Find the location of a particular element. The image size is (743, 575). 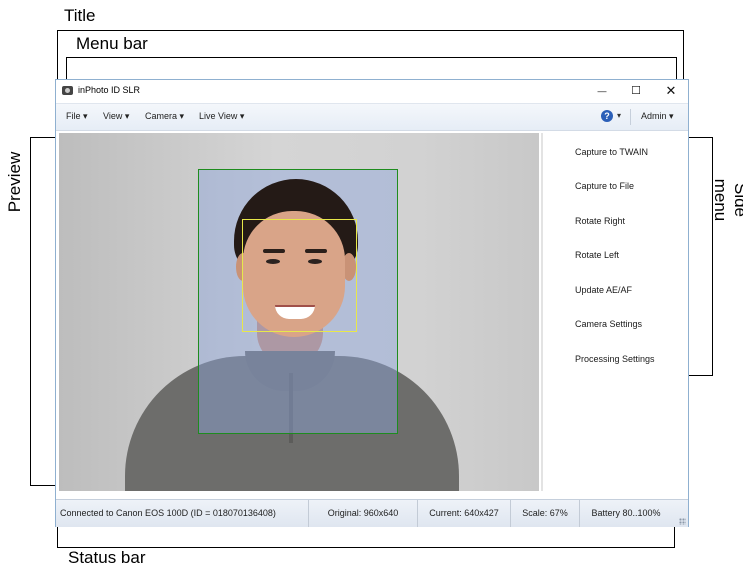

capture-to-file-button: Capture to File is located at coordinates (604, 186).